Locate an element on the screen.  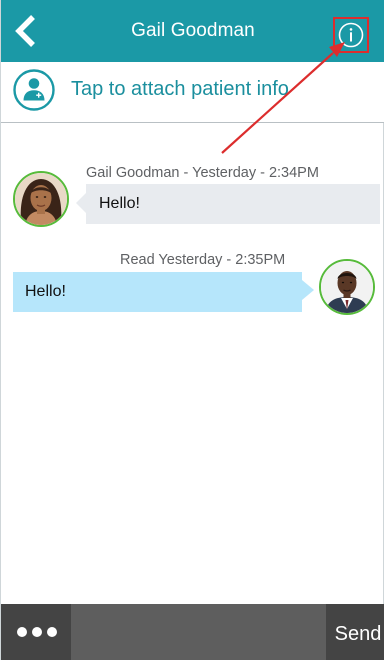
incoming-bubble-tail is located at coordinates (81, 203).